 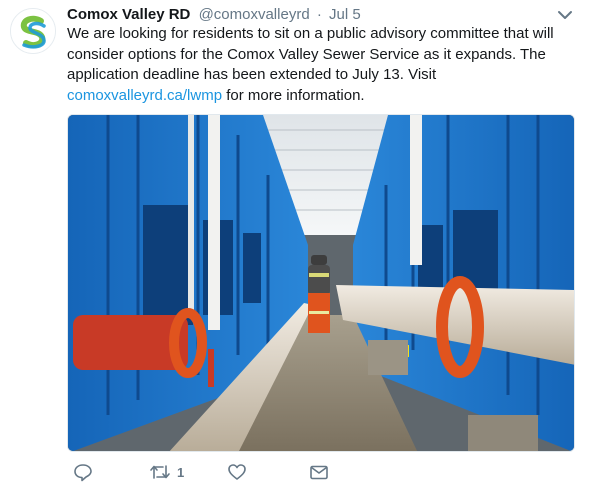 I want to click on tweet-link: comoxvalleyrd.ca/lwmp, so click(x=144, y=95).